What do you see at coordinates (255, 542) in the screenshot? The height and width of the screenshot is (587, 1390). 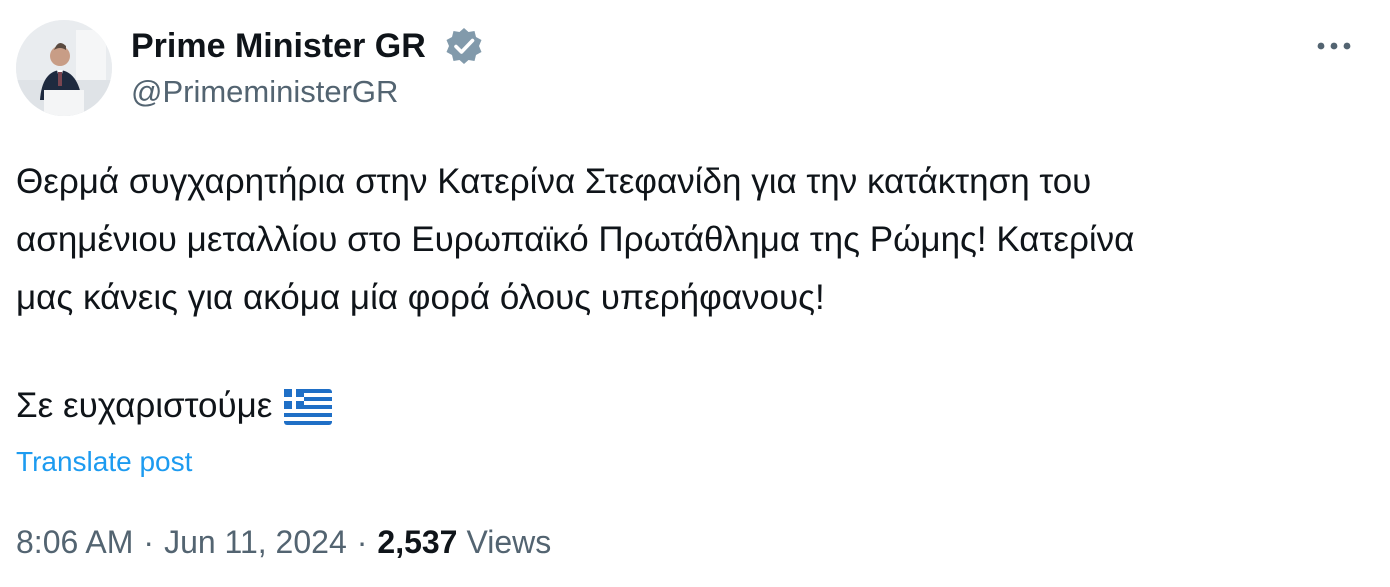 I see `post-date: Jun 11, 2024` at bounding box center [255, 542].